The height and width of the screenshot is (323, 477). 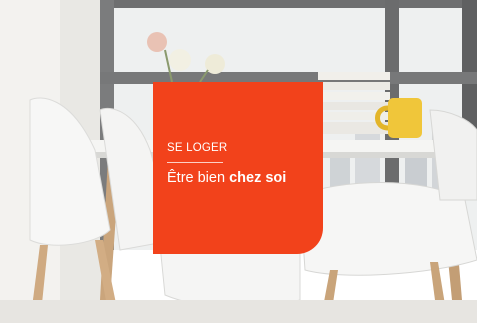 What do you see at coordinates (258, 178) in the screenshot?
I see `headline-bold: chez soi` at bounding box center [258, 178].